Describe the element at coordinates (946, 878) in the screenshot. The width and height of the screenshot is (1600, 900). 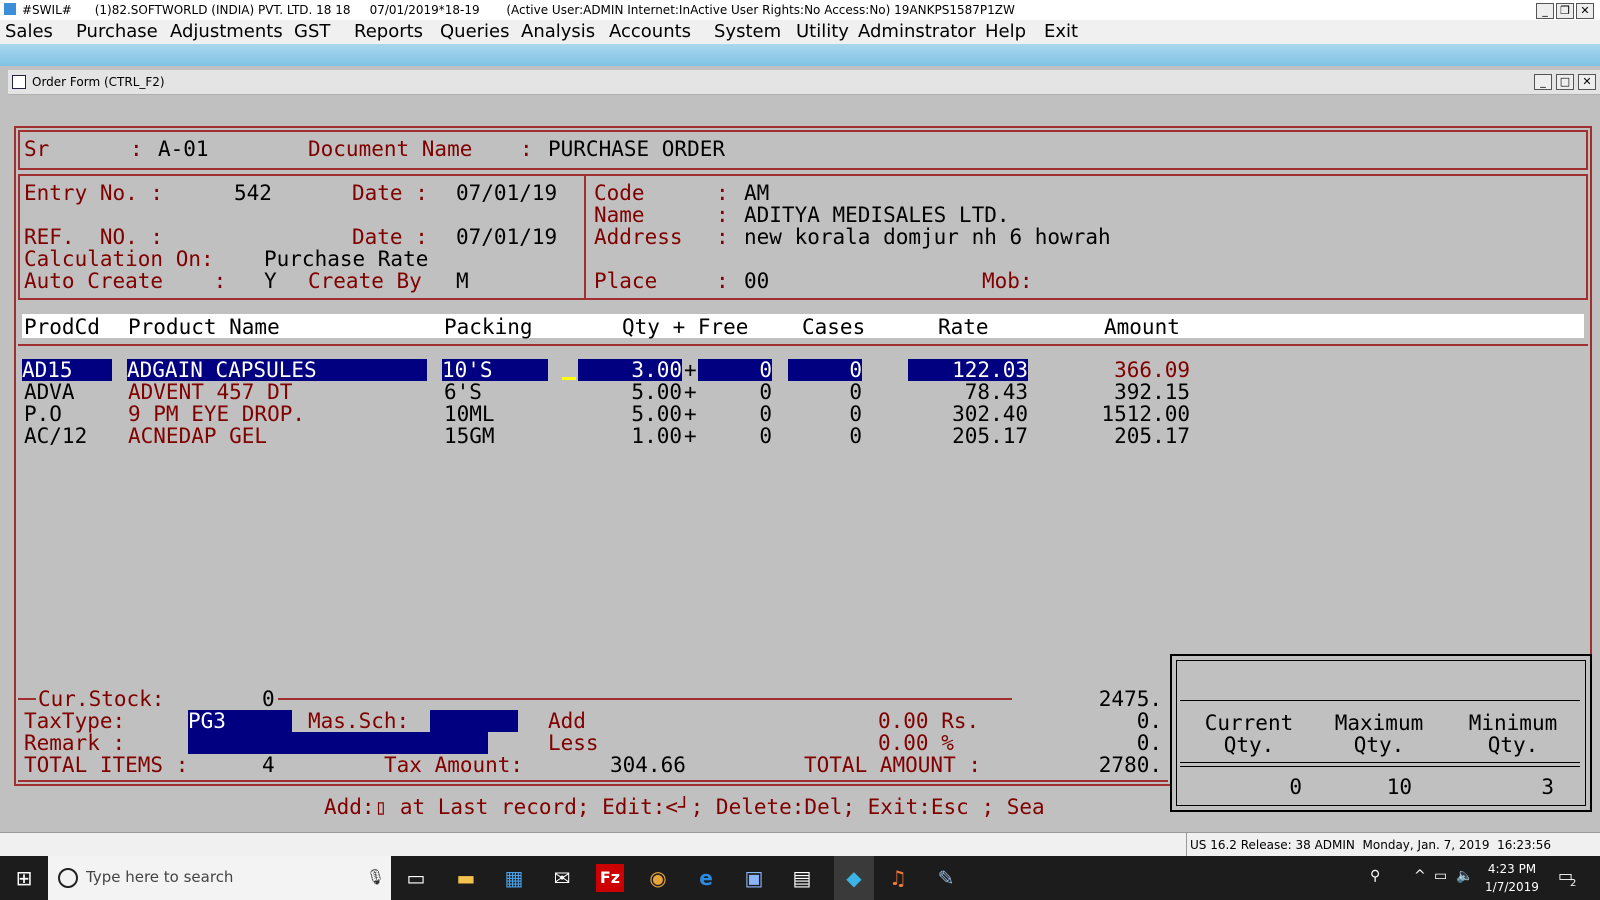
I see `paint-icon: ✎` at that location.